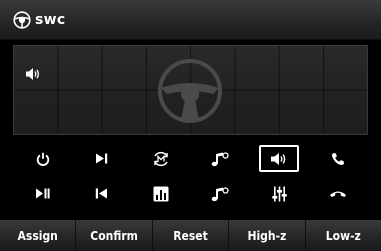  I want to click on power-icon, so click(43, 159).